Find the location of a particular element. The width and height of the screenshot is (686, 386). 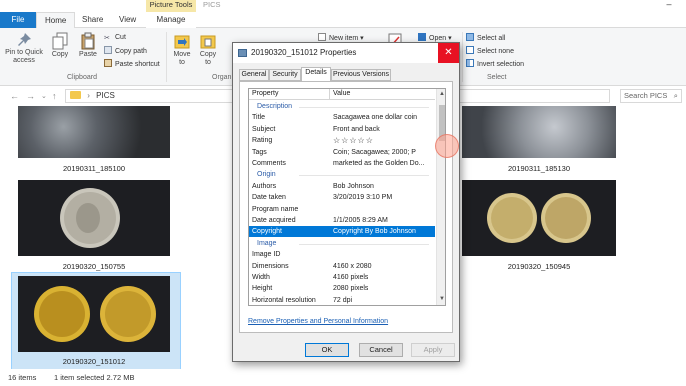

item-count: 16 items is located at coordinates (22, 377).